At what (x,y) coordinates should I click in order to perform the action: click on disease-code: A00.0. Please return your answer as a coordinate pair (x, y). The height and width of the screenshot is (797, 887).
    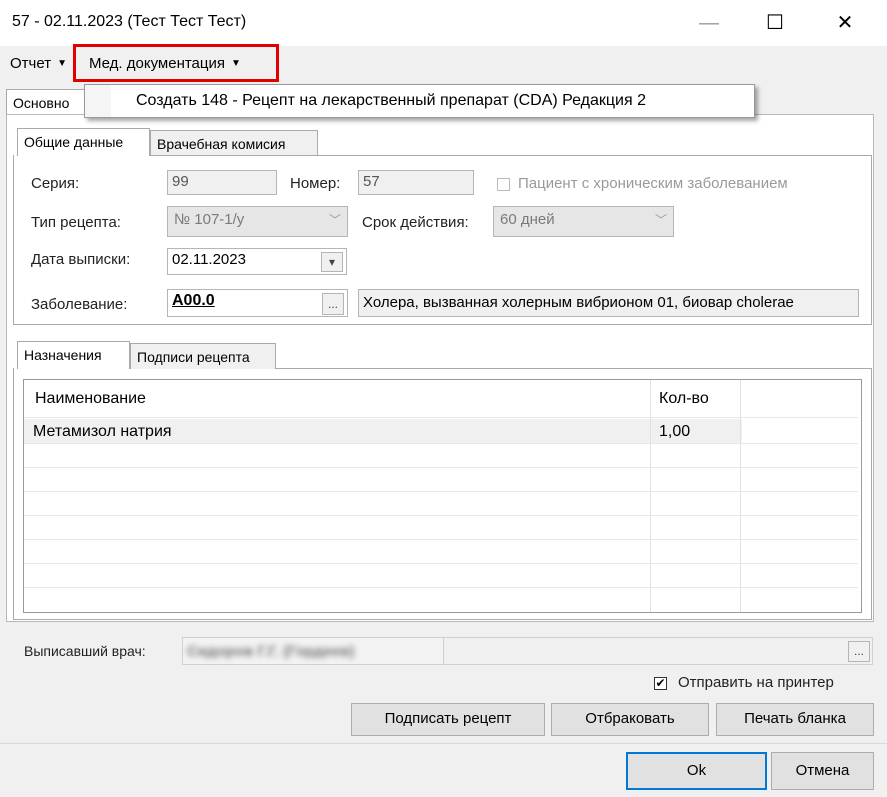
    Looking at the image, I should click on (193, 300).